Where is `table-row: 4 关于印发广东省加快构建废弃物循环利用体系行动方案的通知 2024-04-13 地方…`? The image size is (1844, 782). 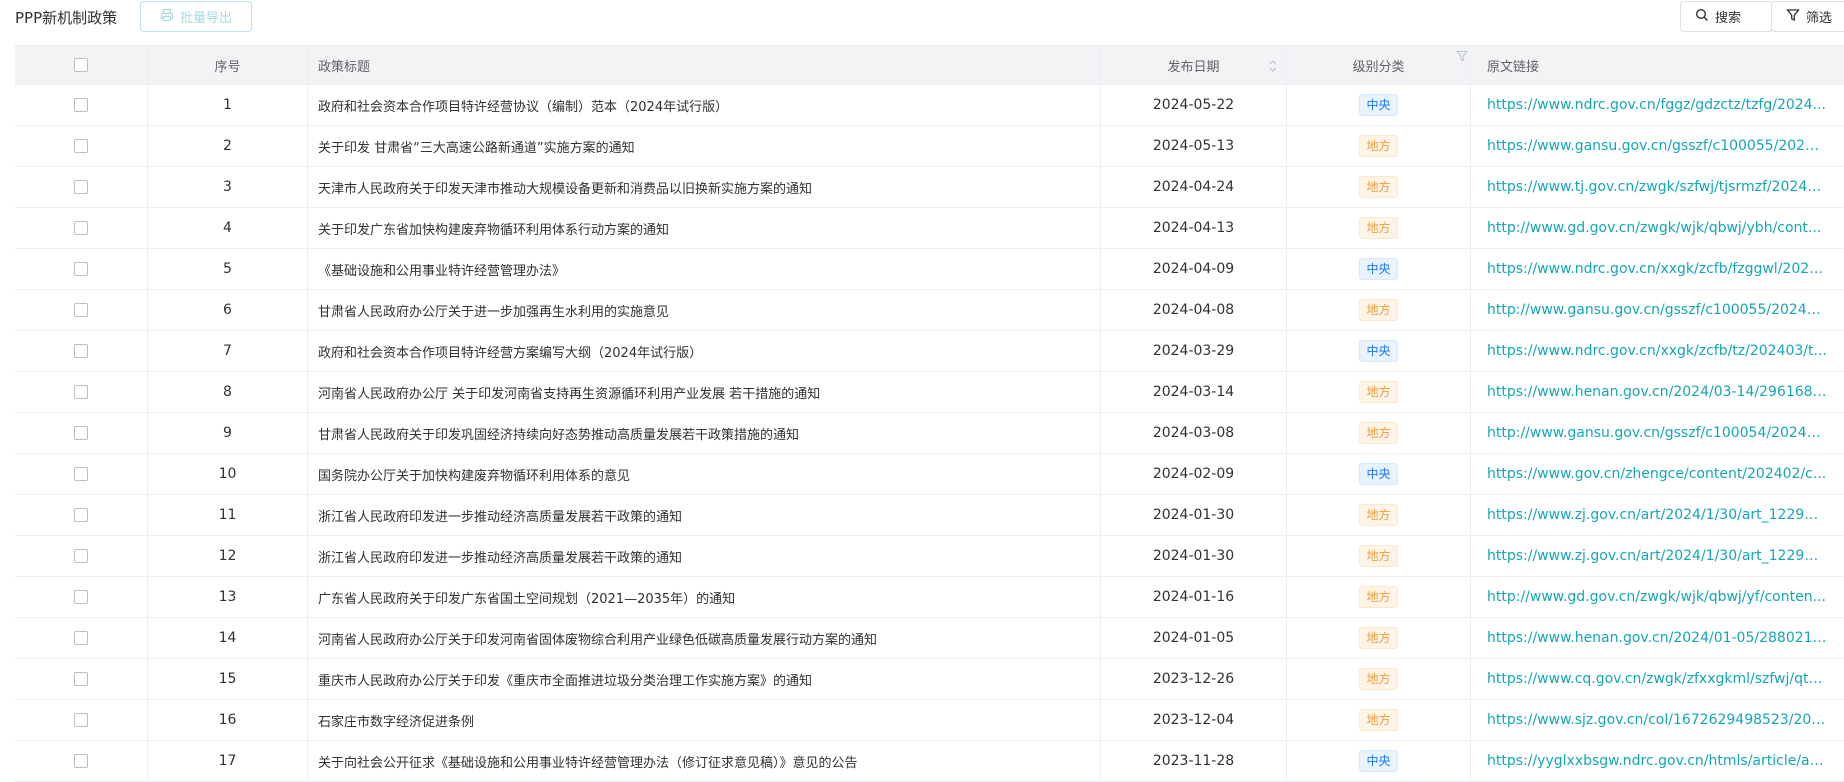 table-row: 4 关于印发广东省加快构建废弃物循环利用体系行动方案的通知 2024-04-13 地方… is located at coordinates (929, 228).